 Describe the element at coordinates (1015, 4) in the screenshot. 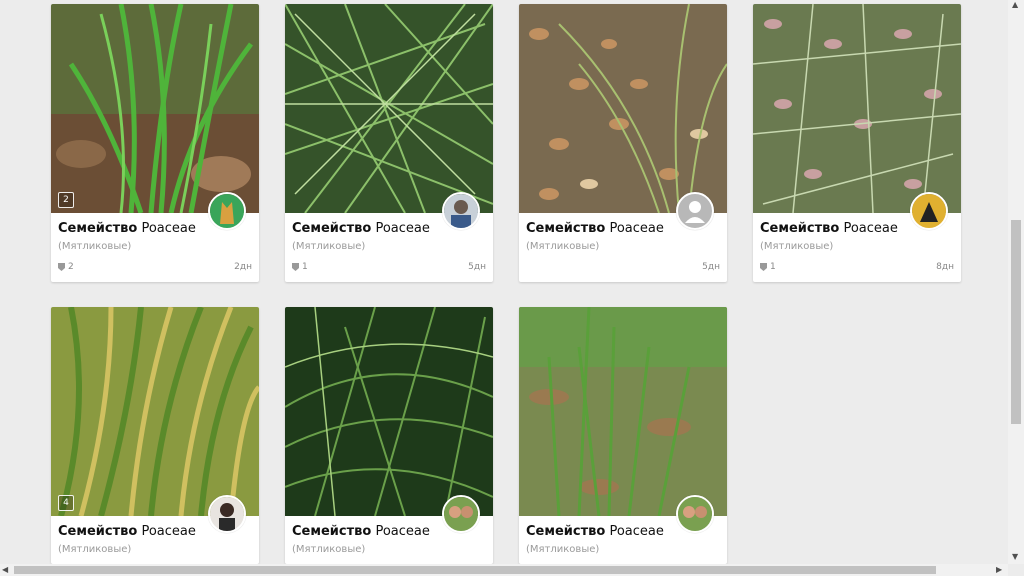

I see `scroll-up-arrow-icon: ▲` at that location.